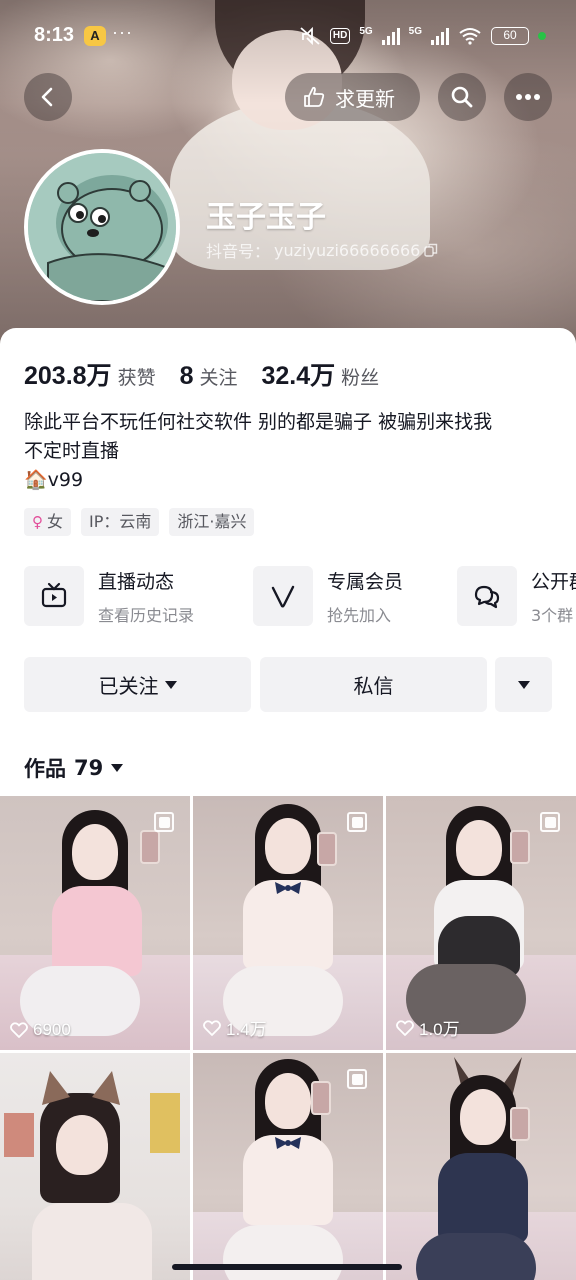 Image resolution: width=576 pixels, height=1280 pixels. Describe the element at coordinates (390, 36) in the screenshot. I see `signal-icon` at that location.